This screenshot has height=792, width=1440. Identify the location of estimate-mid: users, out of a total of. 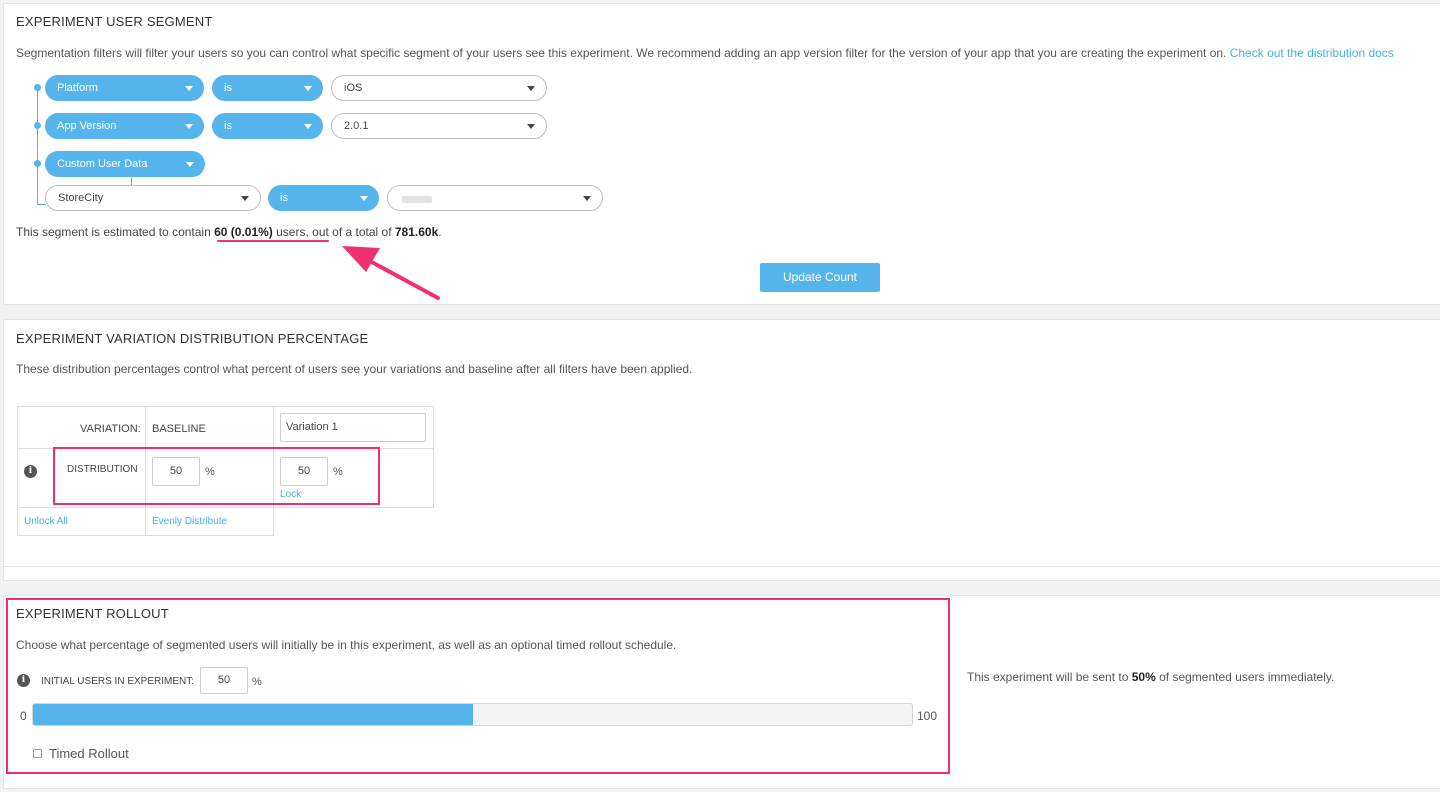
(333, 232).